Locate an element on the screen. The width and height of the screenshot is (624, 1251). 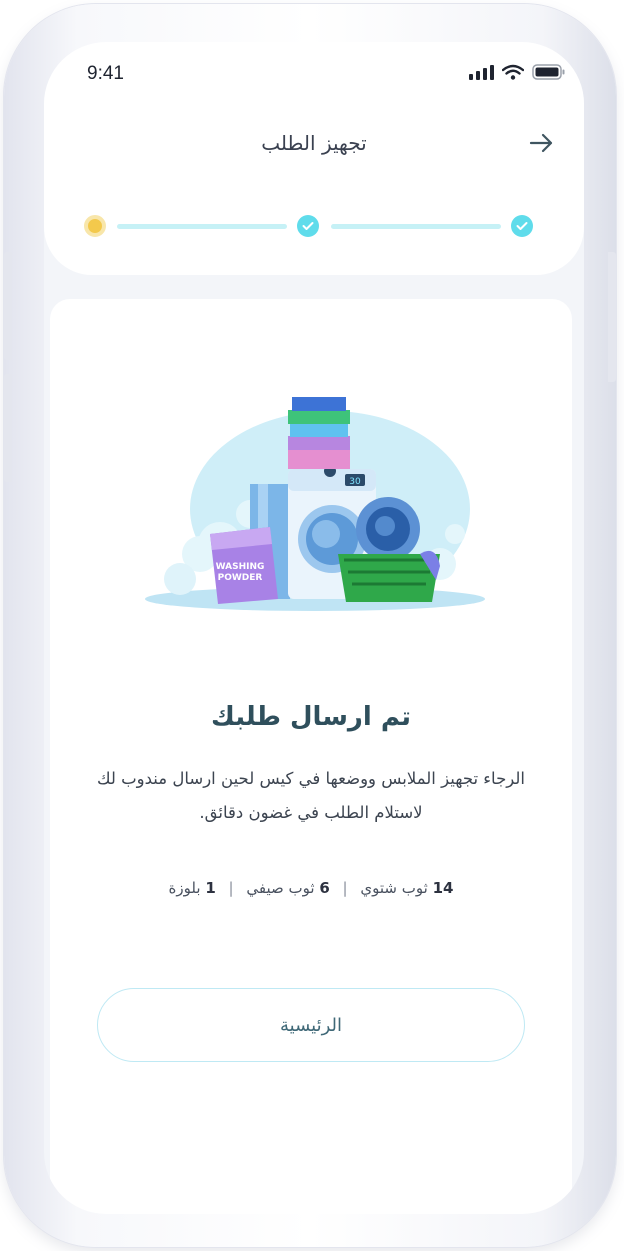
step-current-dot is located at coordinates (95, 226).